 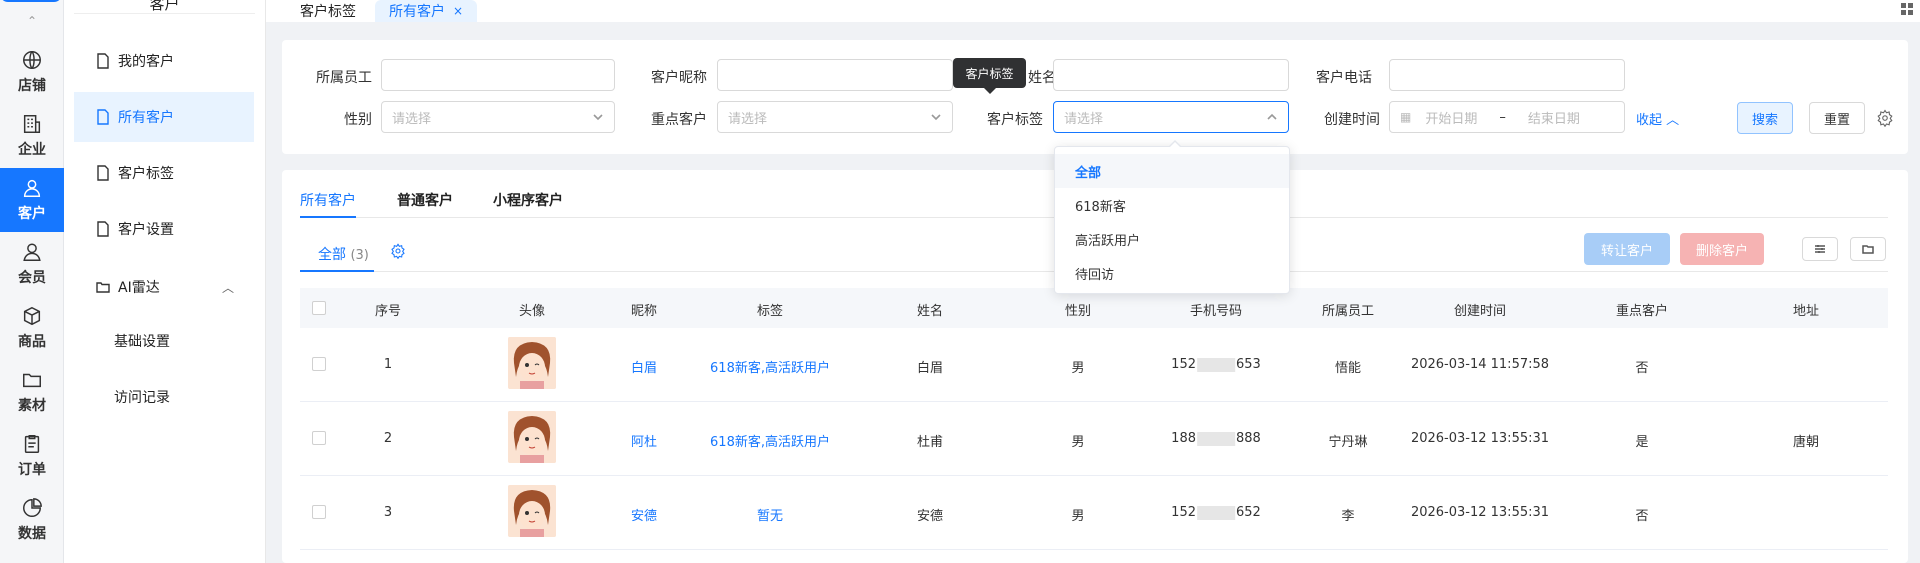 I want to click on calendar-icon: ▦, so click(x=1406, y=117).